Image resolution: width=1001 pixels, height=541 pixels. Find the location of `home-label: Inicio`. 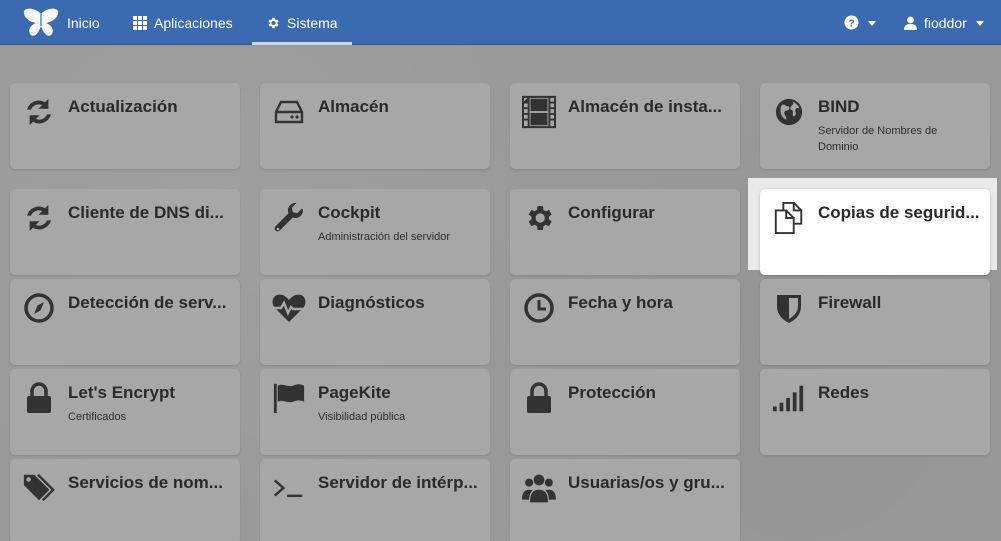

home-label: Inicio is located at coordinates (83, 22).